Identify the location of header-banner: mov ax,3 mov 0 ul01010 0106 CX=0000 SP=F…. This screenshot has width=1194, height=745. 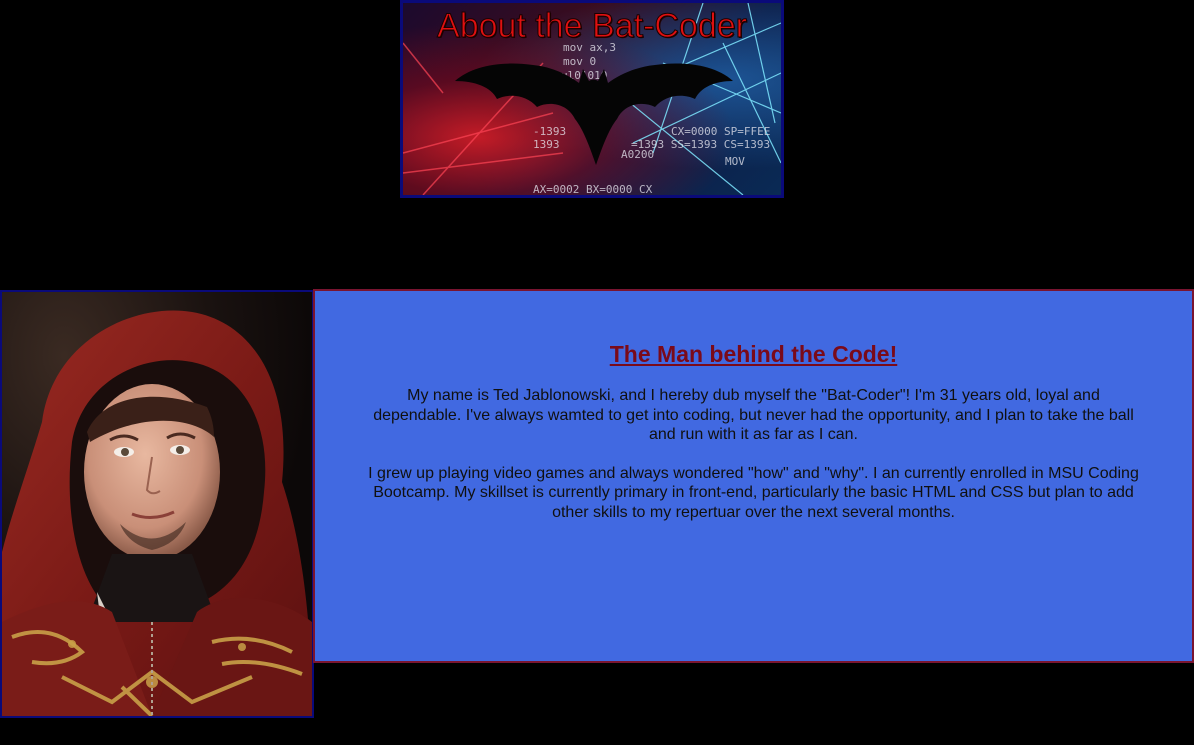
(592, 99).